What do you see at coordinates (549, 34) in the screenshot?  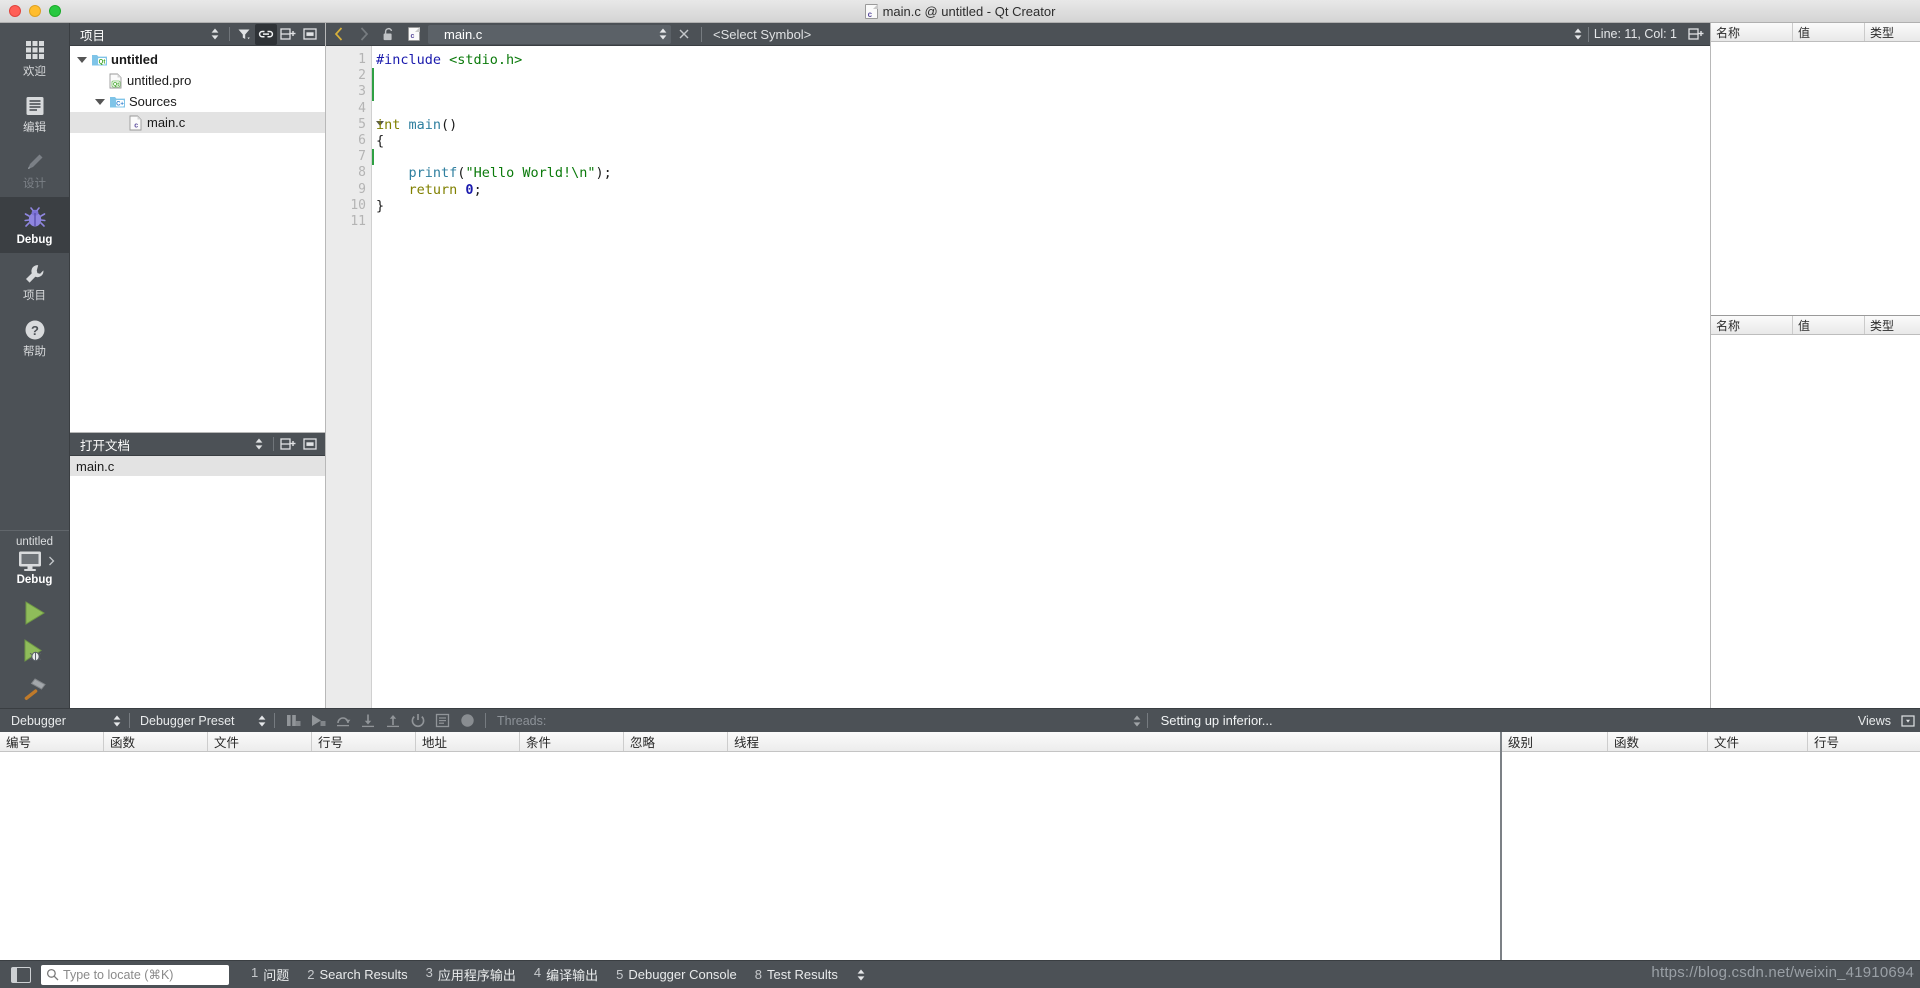 I see `open-file-combo: main.c` at bounding box center [549, 34].